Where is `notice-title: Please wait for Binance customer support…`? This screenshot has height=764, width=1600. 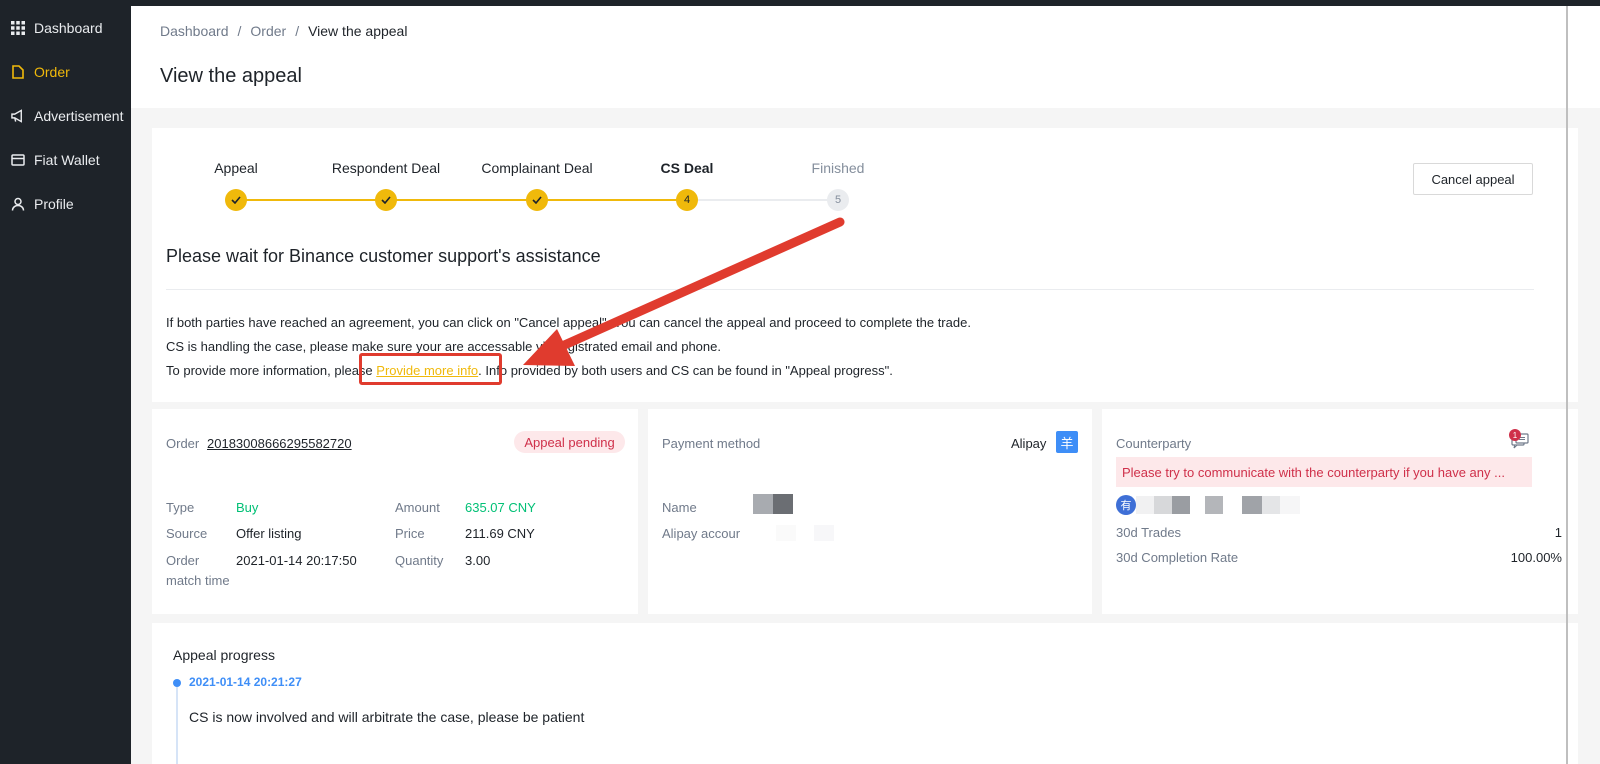 notice-title: Please wait for Binance customer support… is located at coordinates (383, 256).